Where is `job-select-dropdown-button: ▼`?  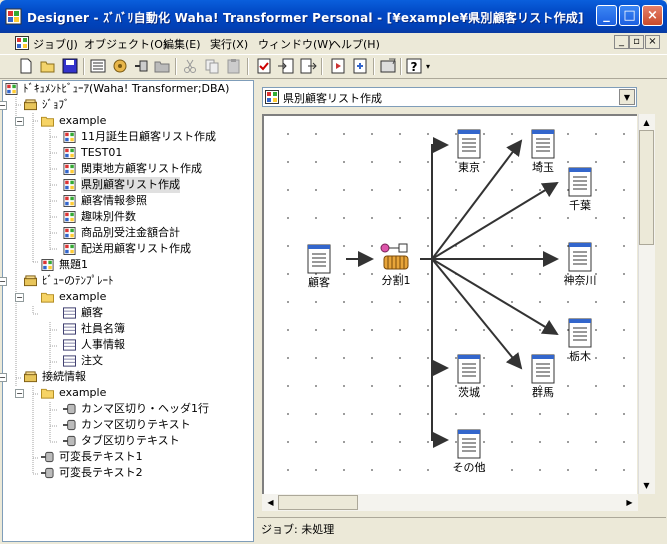 job-select-dropdown-button: ▼ is located at coordinates (627, 97).